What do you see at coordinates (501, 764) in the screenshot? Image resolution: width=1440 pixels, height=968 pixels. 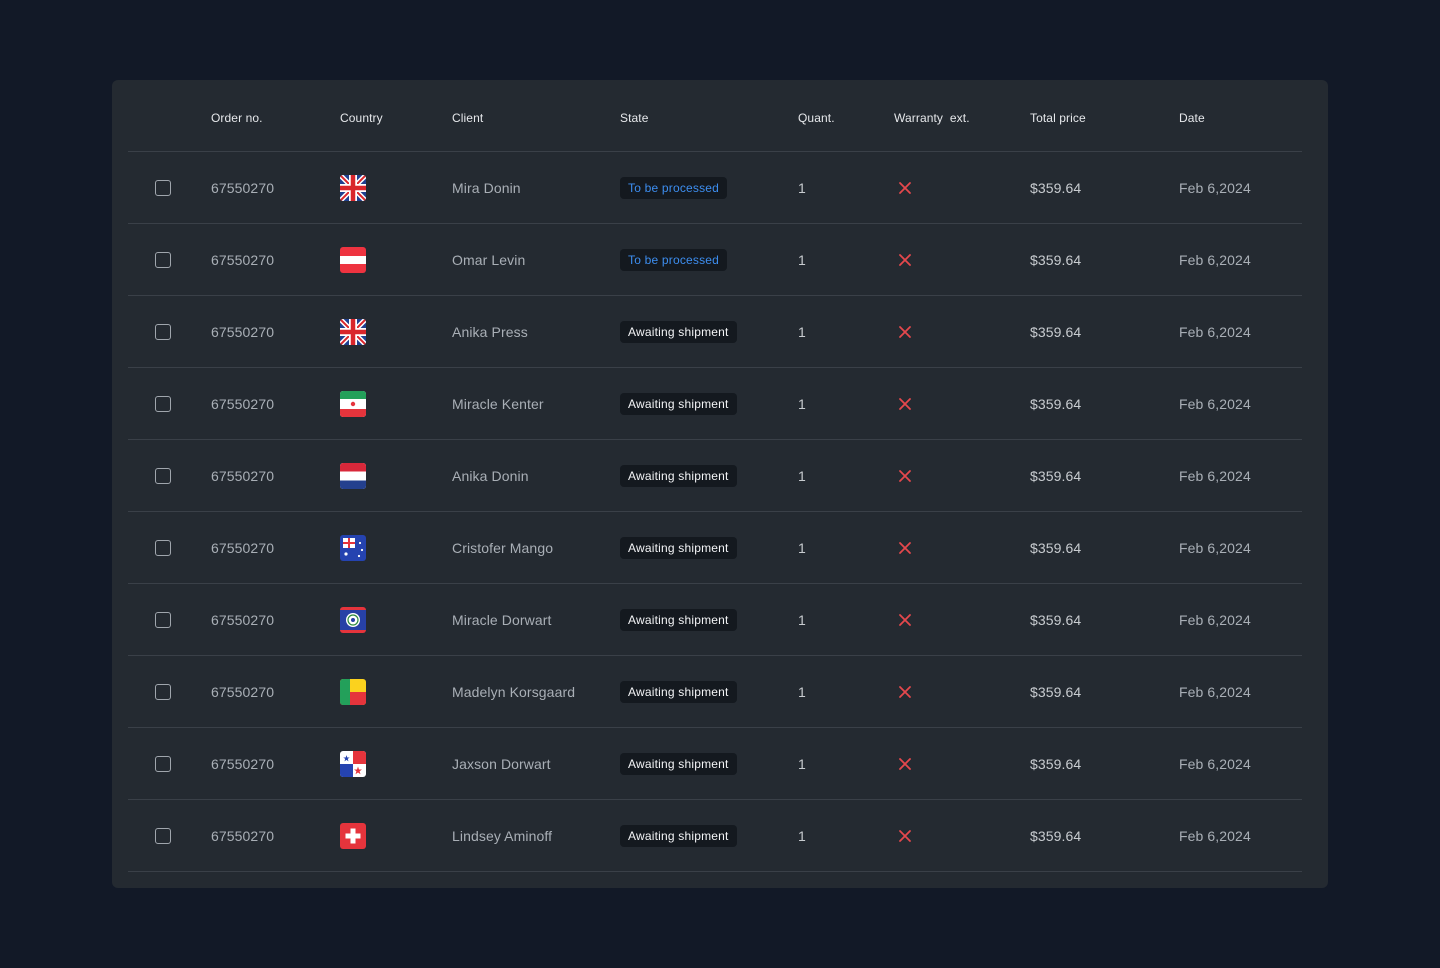 I see `client-name: Jaxson Dorwart` at bounding box center [501, 764].